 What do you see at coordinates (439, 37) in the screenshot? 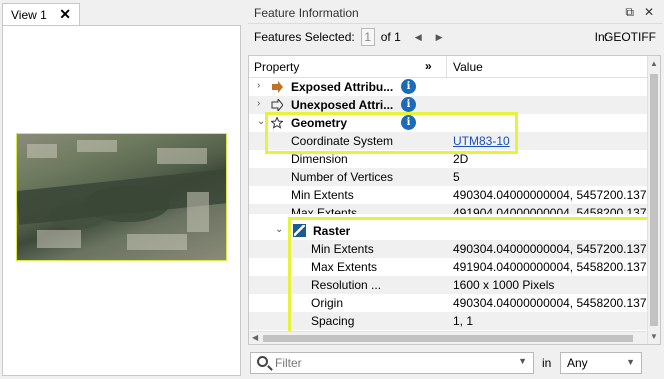
I see `next-feature-icon: ▶` at bounding box center [439, 37].